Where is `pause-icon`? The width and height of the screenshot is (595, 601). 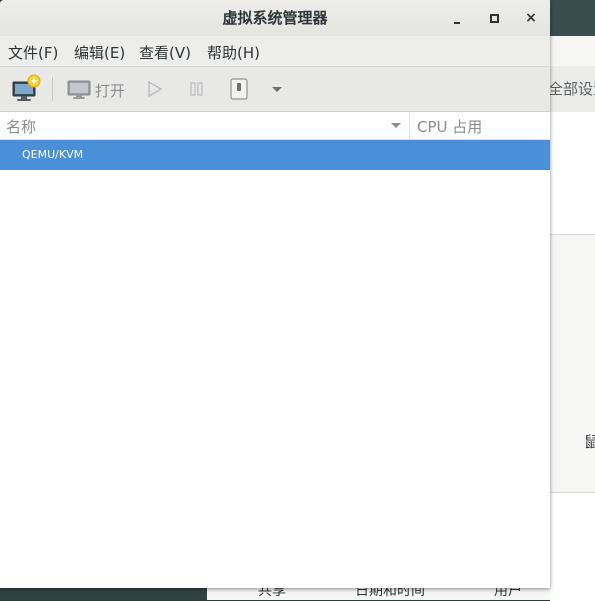
pause-icon is located at coordinates (196, 89).